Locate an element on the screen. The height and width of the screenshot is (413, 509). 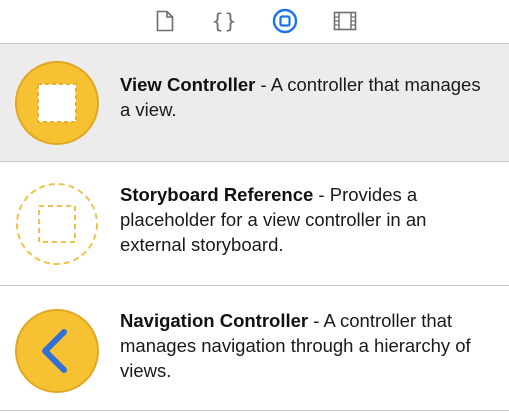
file-icon is located at coordinates (165, 21).